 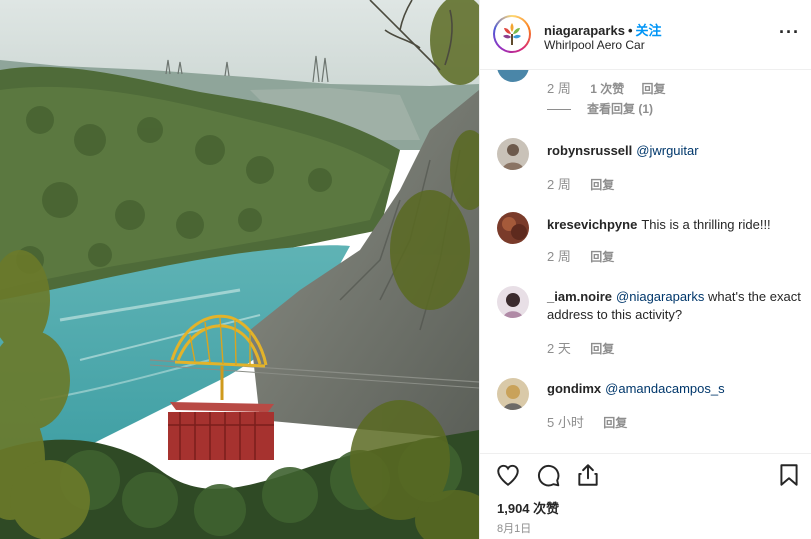 What do you see at coordinates (588, 475) in the screenshot?
I see `share-icon` at bounding box center [588, 475].